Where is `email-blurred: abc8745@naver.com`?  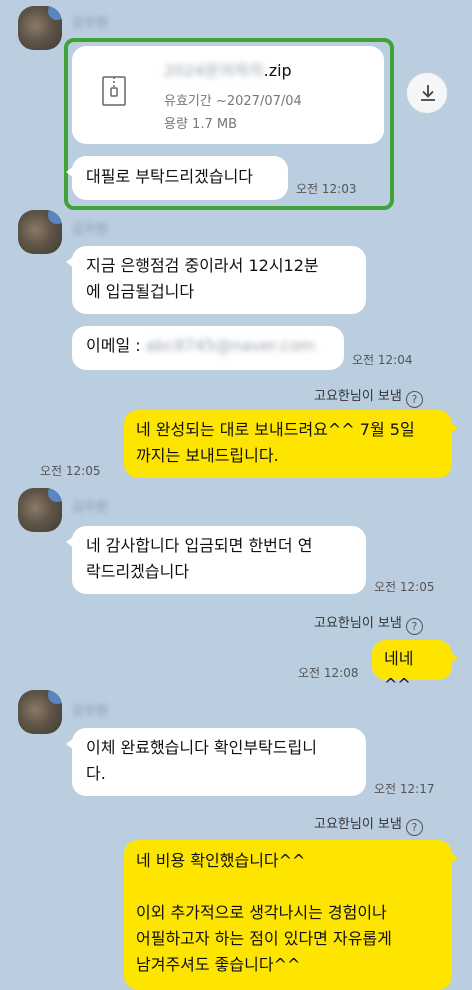
email-blurred: abc8745@naver.com is located at coordinates (230, 345).